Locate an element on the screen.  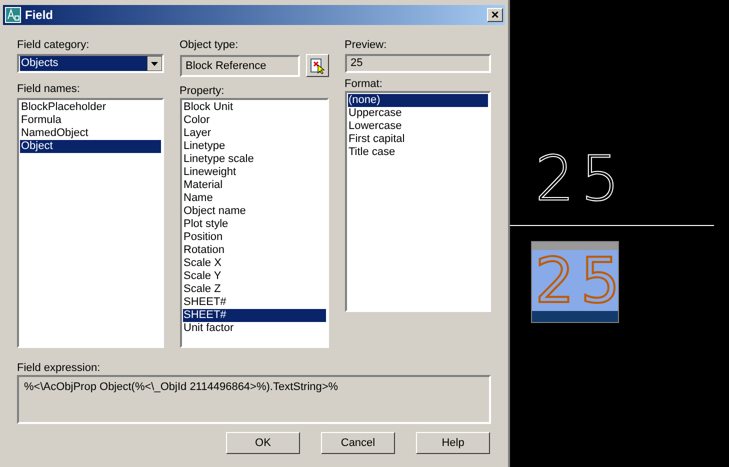
field-label: Field category: is located at coordinates (53, 45).